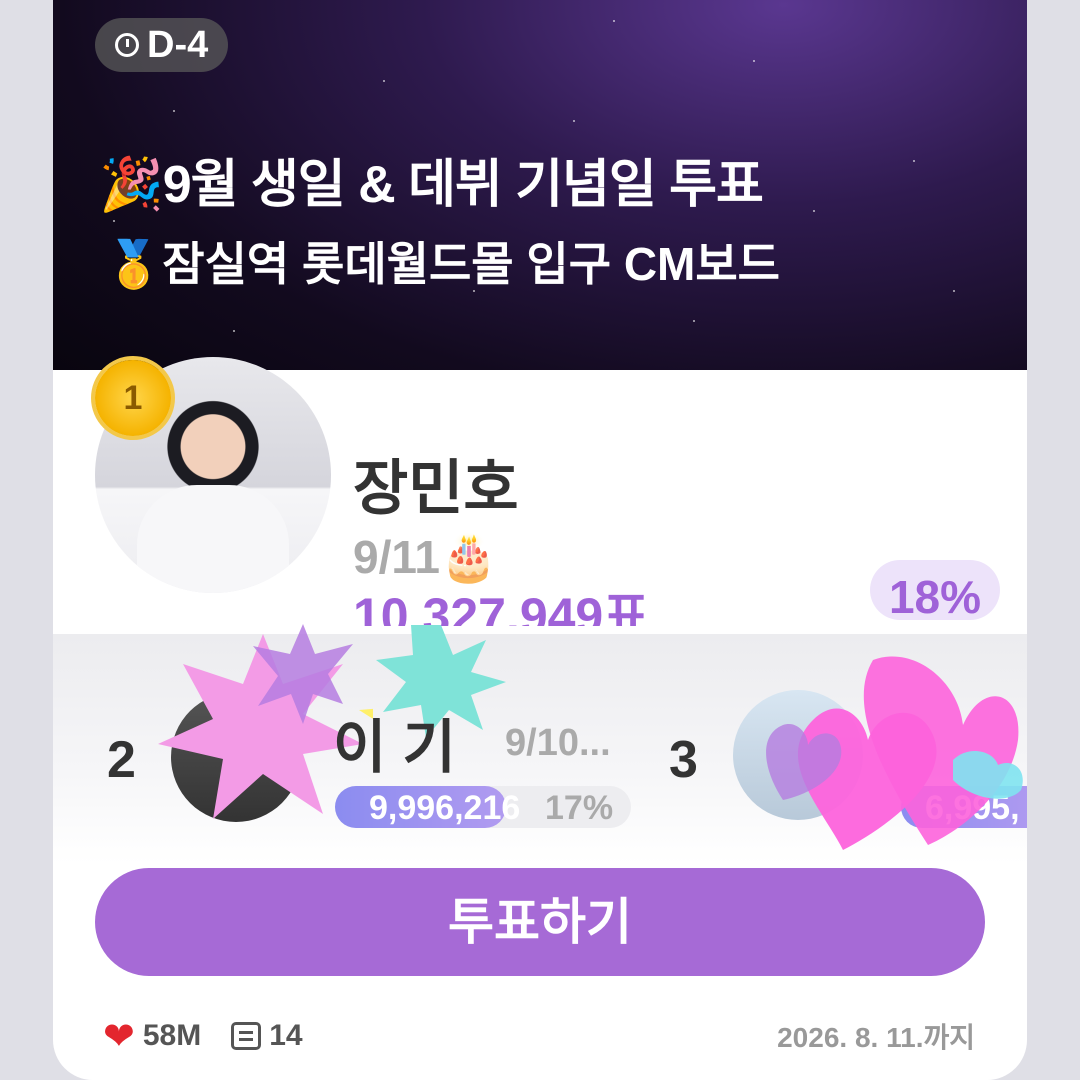 The image size is (1080, 1080). What do you see at coordinates (172, 1035) in the screenshot?
I see `like-count: 58M` at bounding box center [172, 1035].